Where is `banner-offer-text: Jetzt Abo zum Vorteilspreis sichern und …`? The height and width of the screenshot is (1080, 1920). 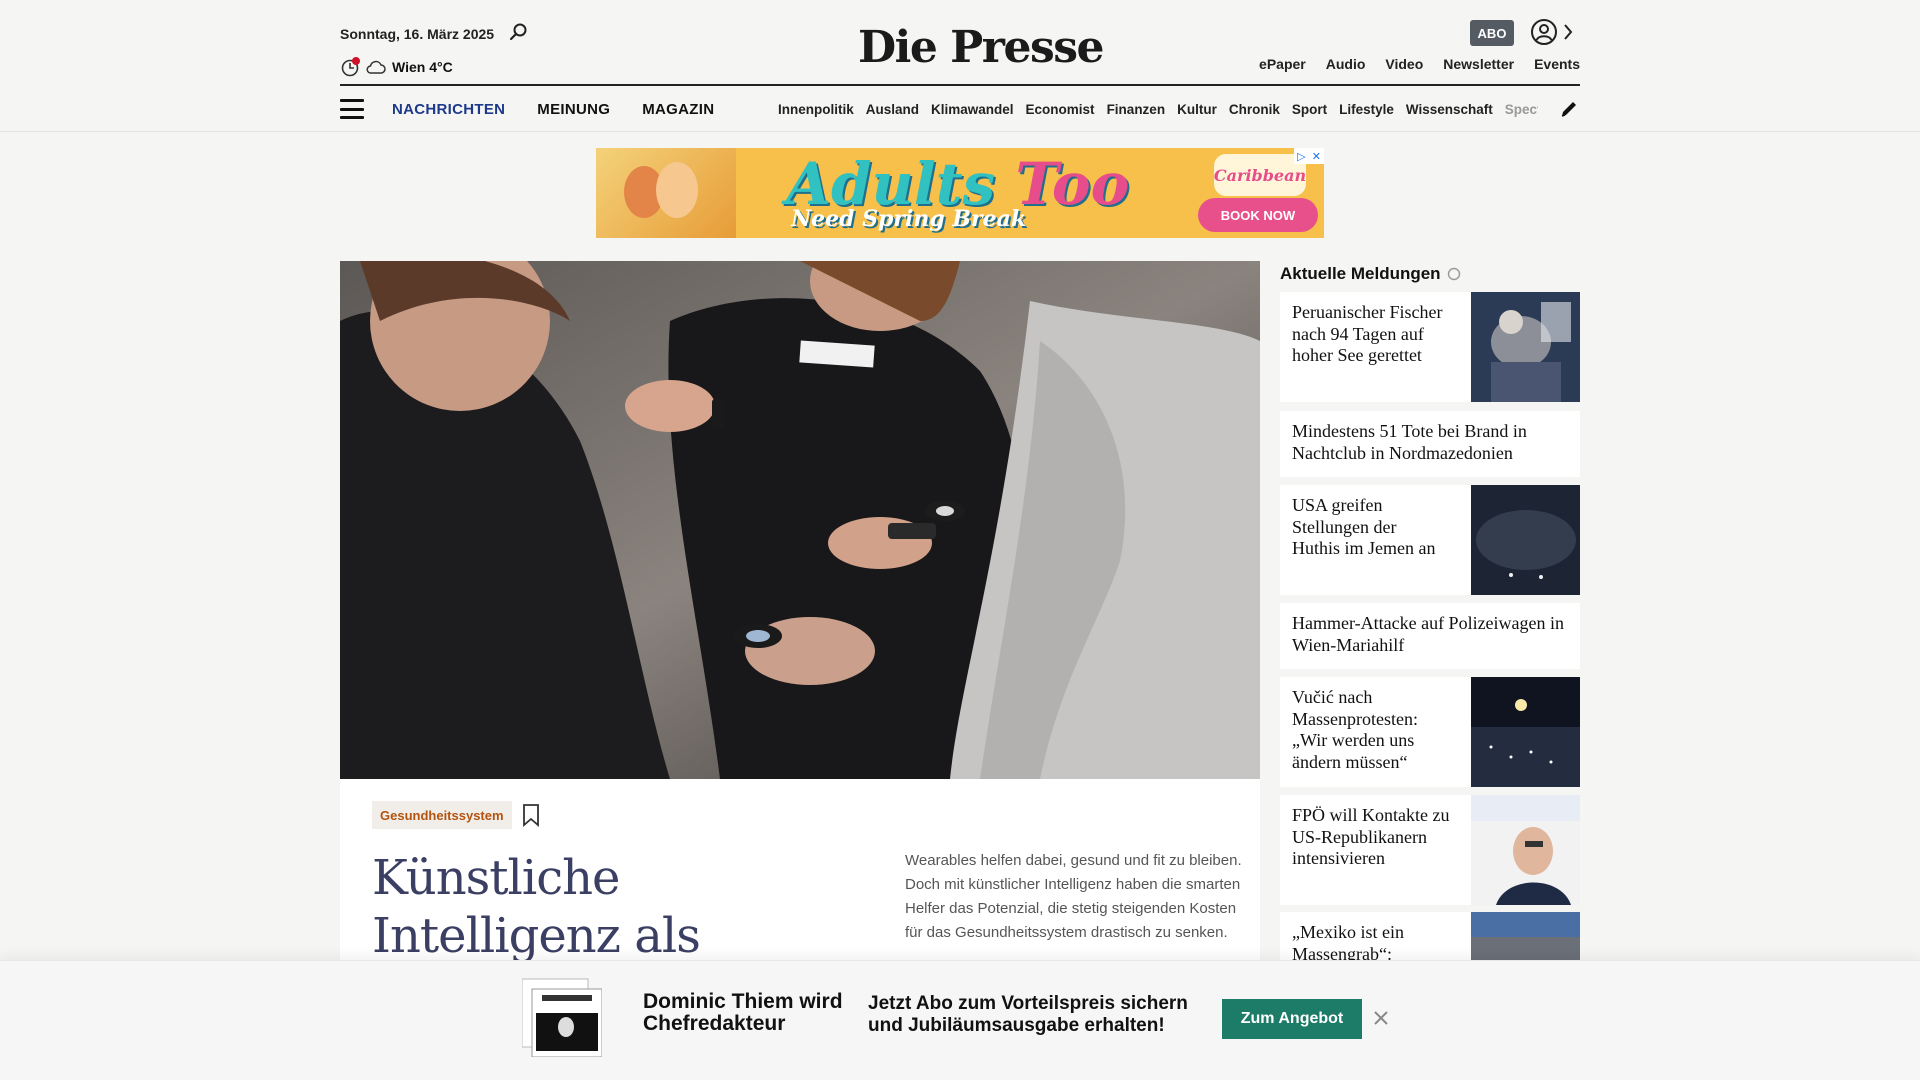 banner-offer-text: Jetzt Abo zum Vorteilspreis sichern und … is located at coordinates (1028, 1014).